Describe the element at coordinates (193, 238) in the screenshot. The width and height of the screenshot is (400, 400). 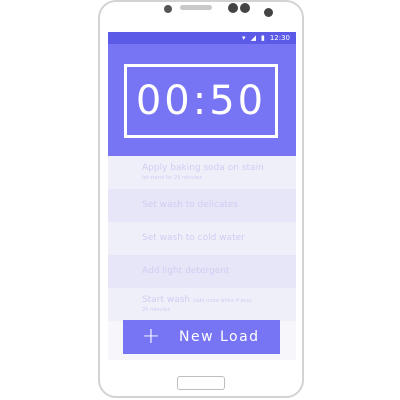
I see `task-title: Set wash to cold water` at that location.